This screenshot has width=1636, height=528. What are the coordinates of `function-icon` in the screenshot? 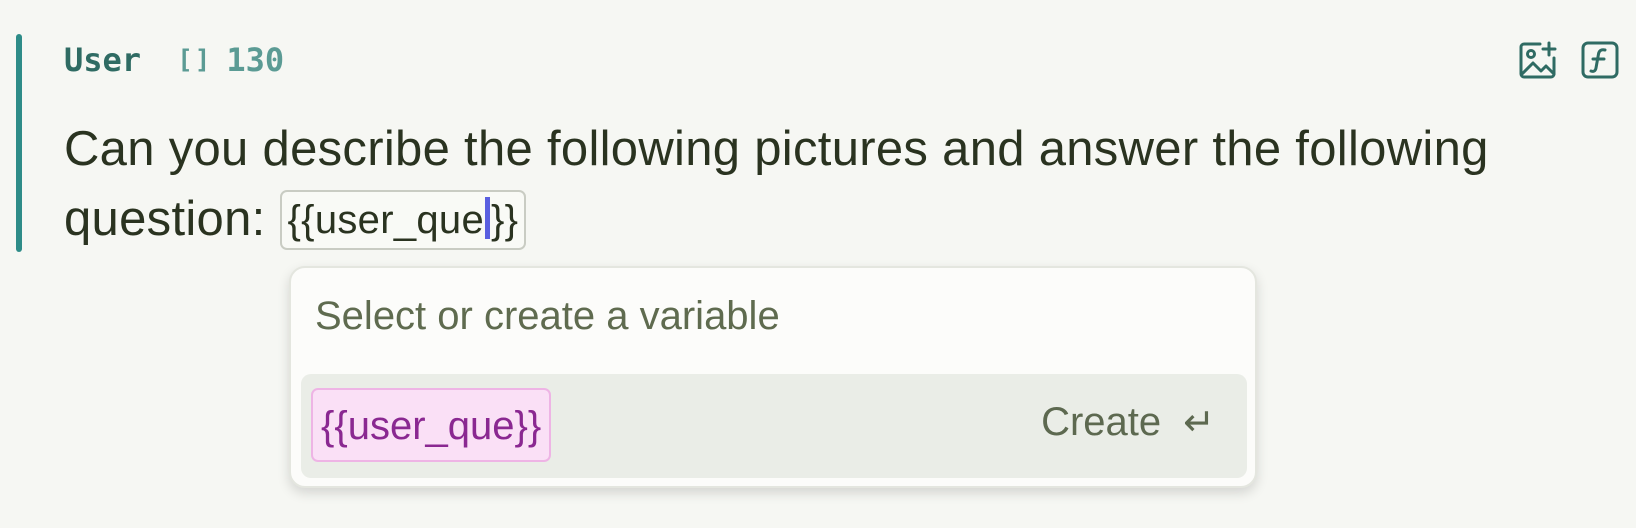 It's located at (1600, 60).